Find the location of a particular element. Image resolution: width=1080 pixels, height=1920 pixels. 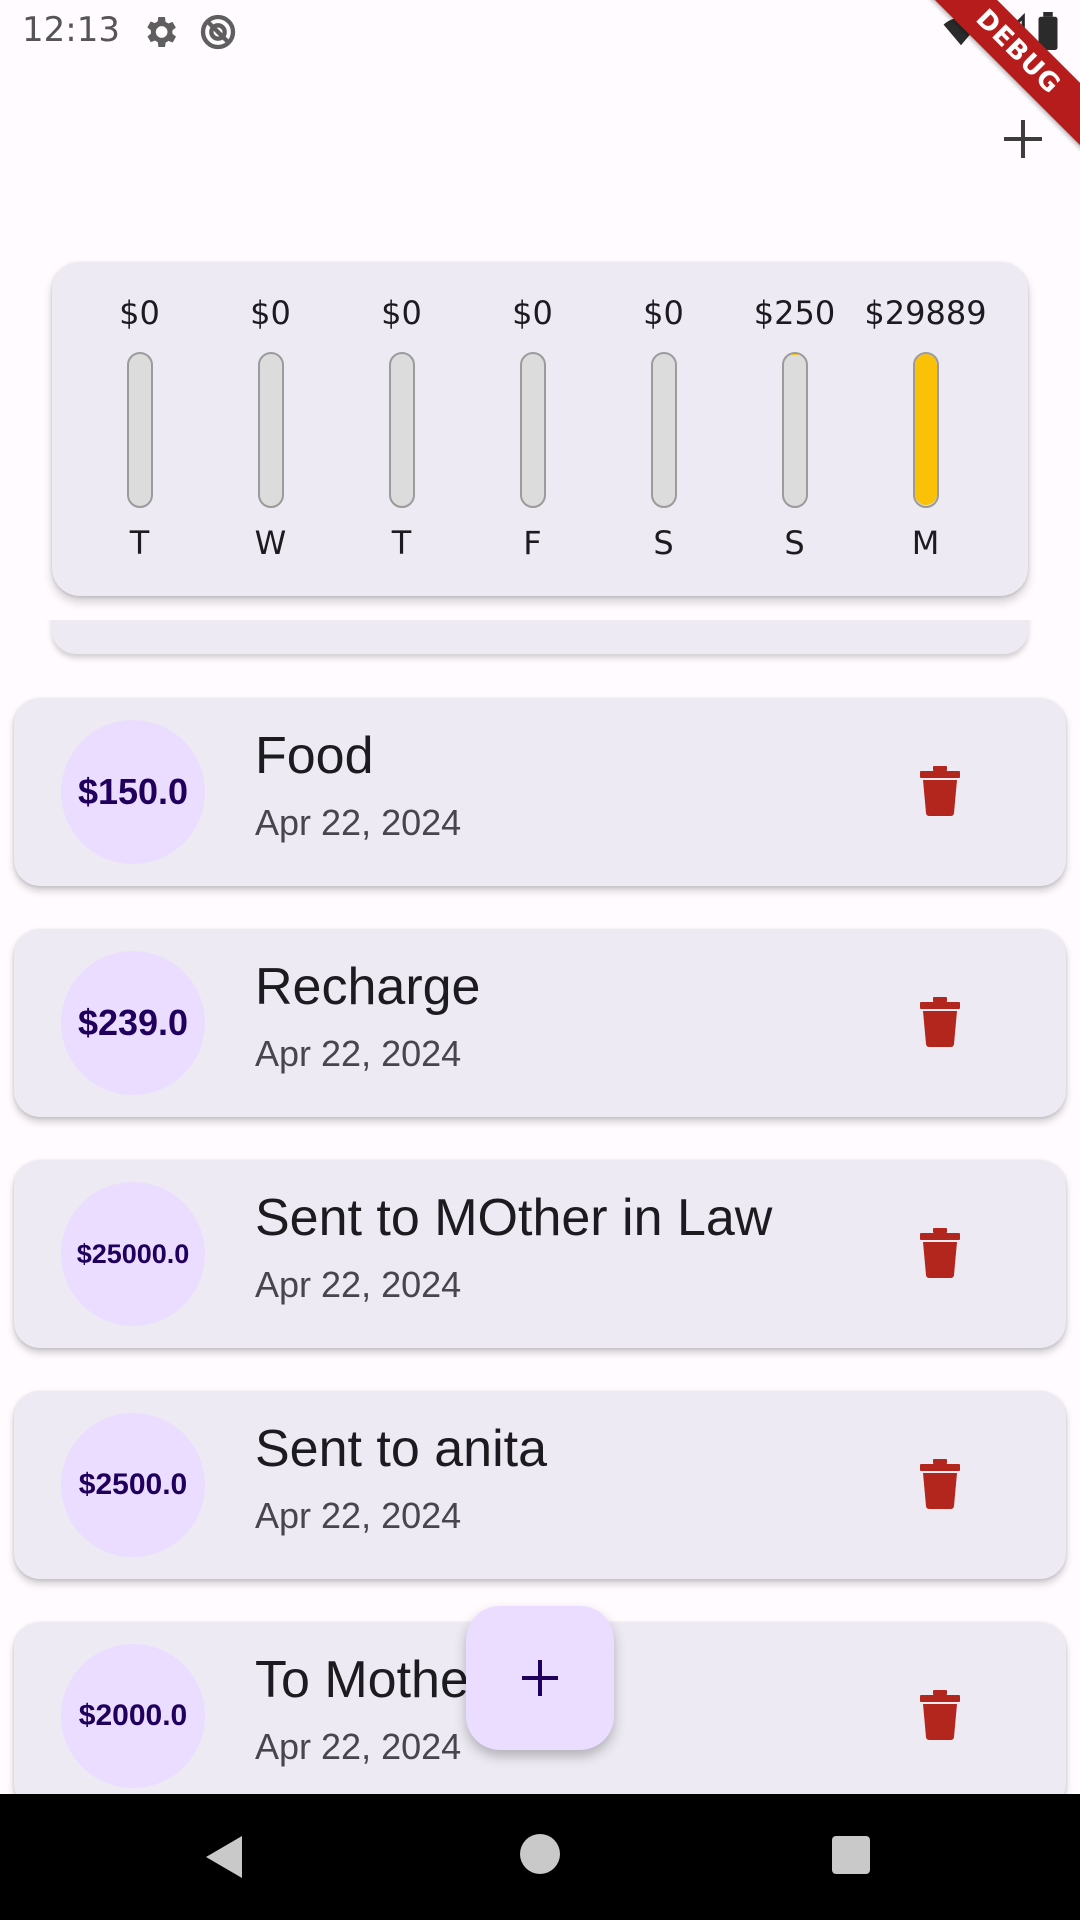

chart-bar-column: $29889 M is located at coordinates (925, 429).